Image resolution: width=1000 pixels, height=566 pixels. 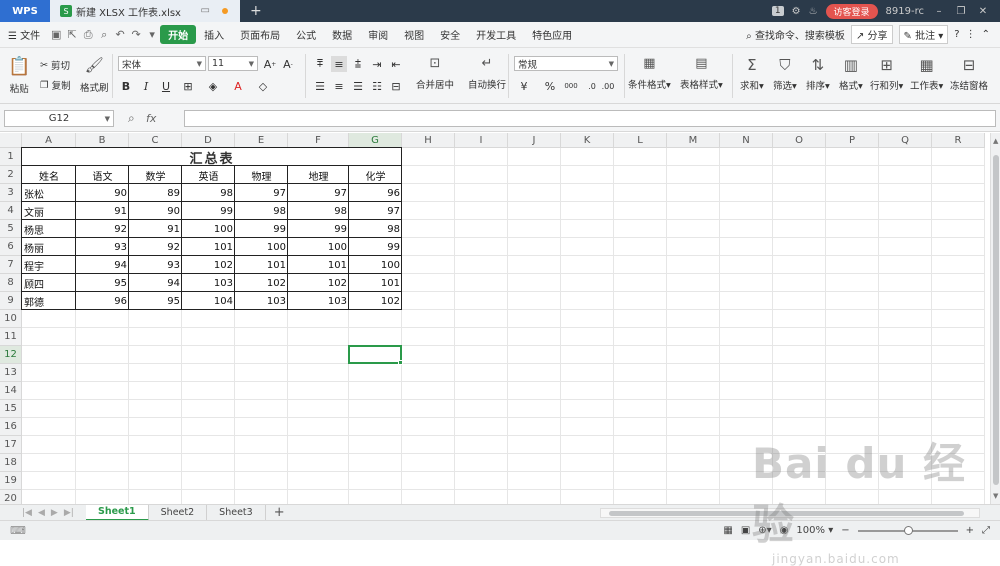 What do you see at coordinates (27, 513) in the screenshot?
I see `first-sheet-icon: |◀` at bounding box center [27, 513].